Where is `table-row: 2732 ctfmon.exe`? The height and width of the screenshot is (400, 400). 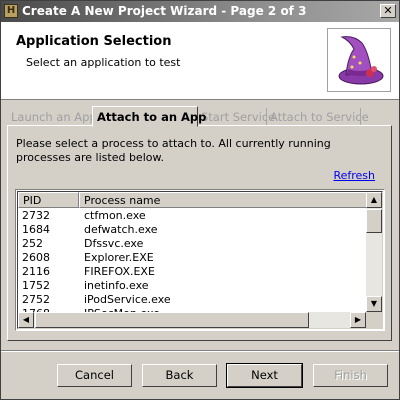
table-row: 2732 ctfmon.exe is located at coordinates (193, 216).